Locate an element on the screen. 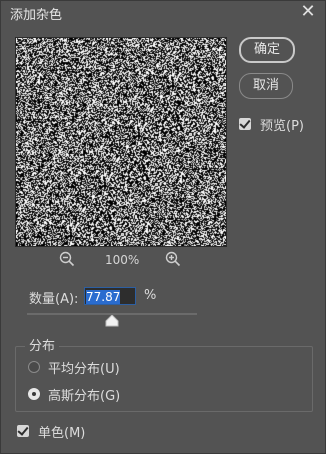 Image resolution: width=326 pixels, height=454 pixels. amount-label: 数量(A): is located at coordinates (54, 299).